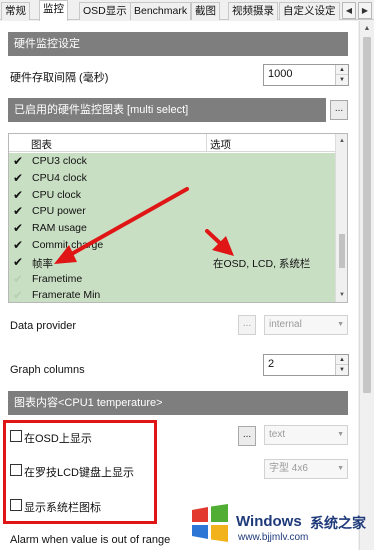 This screenshot has height=550, width=374. What do you see at coordinates (338, 523) in the screenshot?
I see `watermark-site-name: 系统之家` at bounding box center [338, 523].